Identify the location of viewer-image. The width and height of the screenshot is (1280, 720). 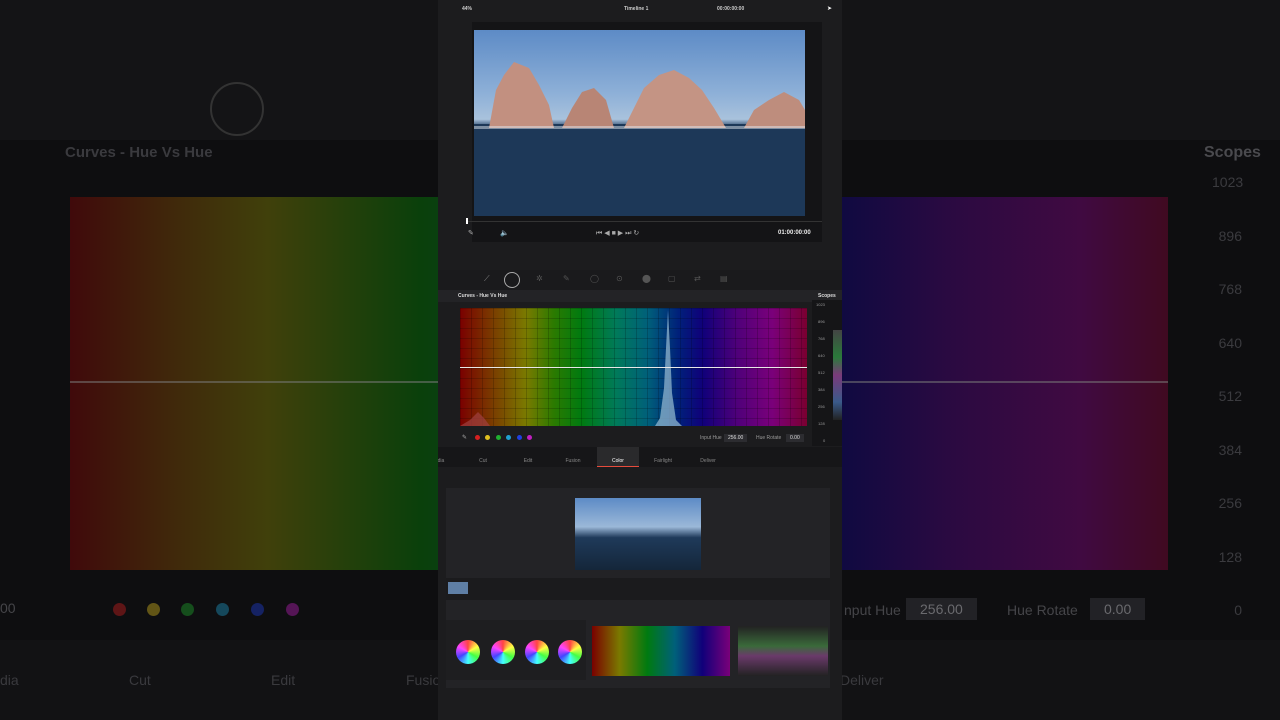
(639, 123).